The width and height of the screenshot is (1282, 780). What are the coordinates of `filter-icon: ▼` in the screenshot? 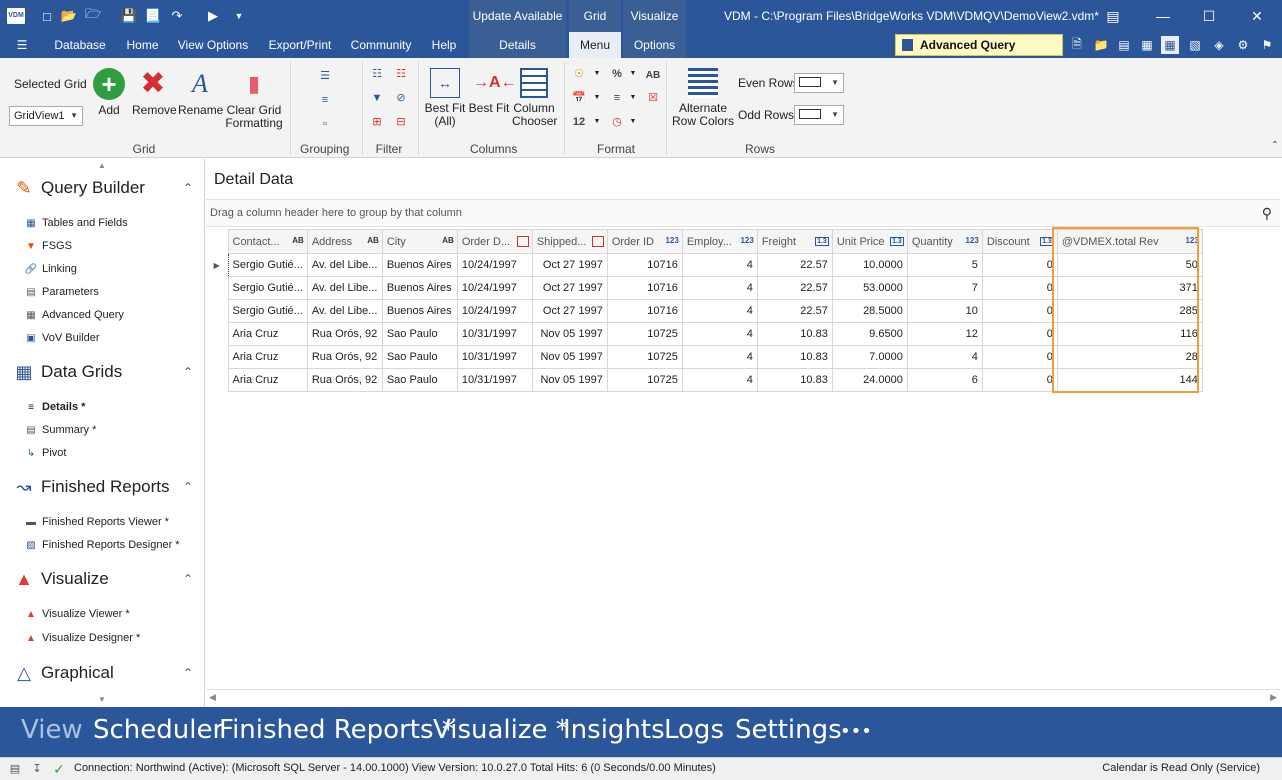 It's located at (377, 98).